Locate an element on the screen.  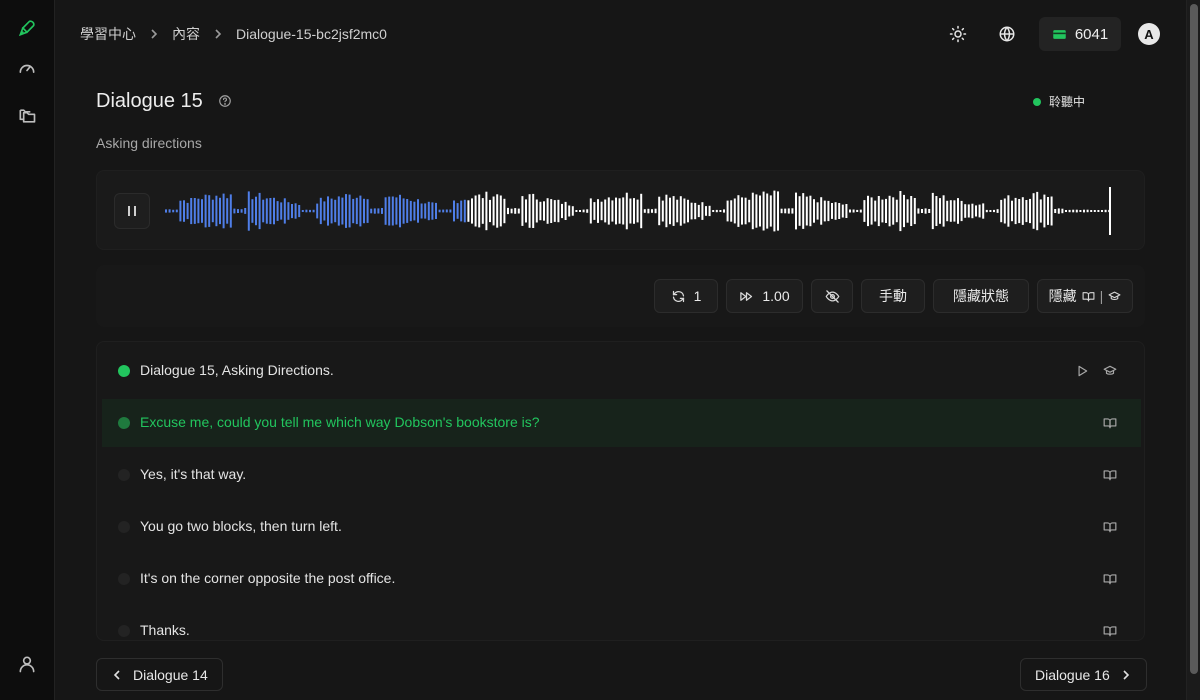
scrollbar-thumb is located at coordinates (1194, 339).